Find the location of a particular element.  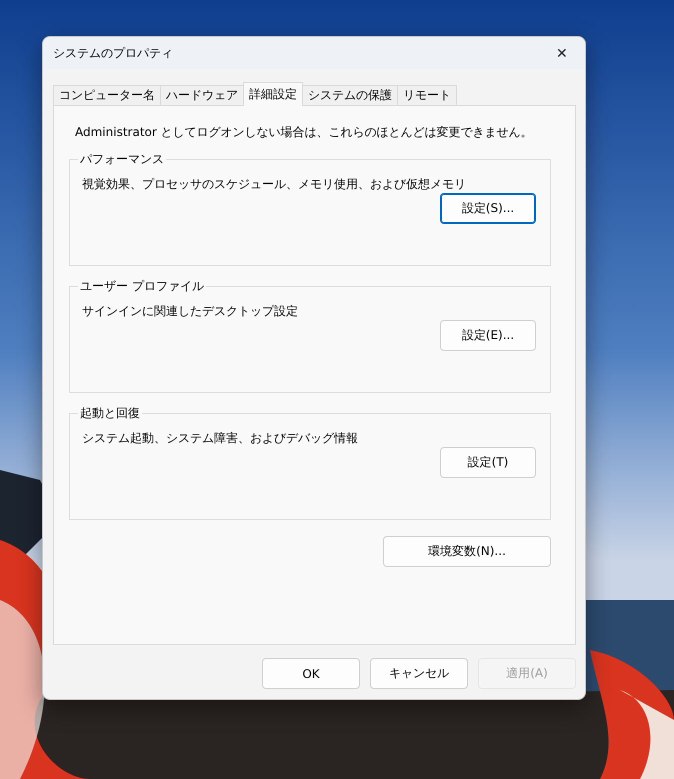

notice-text: Administrator としてログオンしない場合は、これらのほとんどは変更できません。 is located at coordinates (304, 132).